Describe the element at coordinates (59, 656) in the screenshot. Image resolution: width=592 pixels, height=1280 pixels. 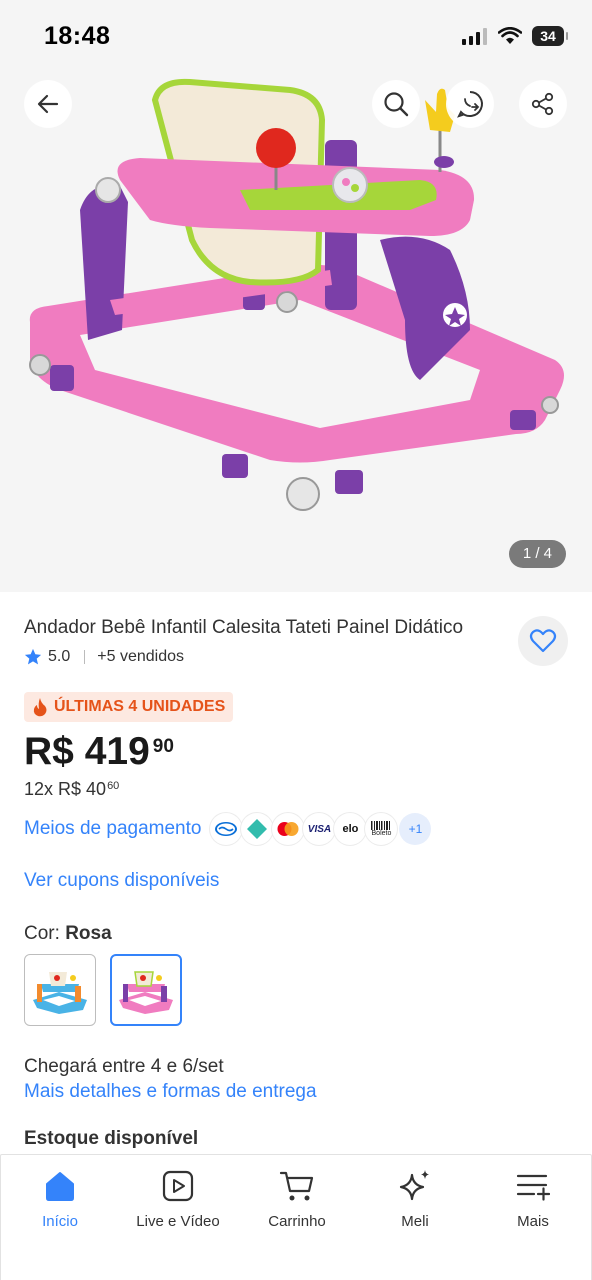
I see `rating-value: 5.0` at that location.